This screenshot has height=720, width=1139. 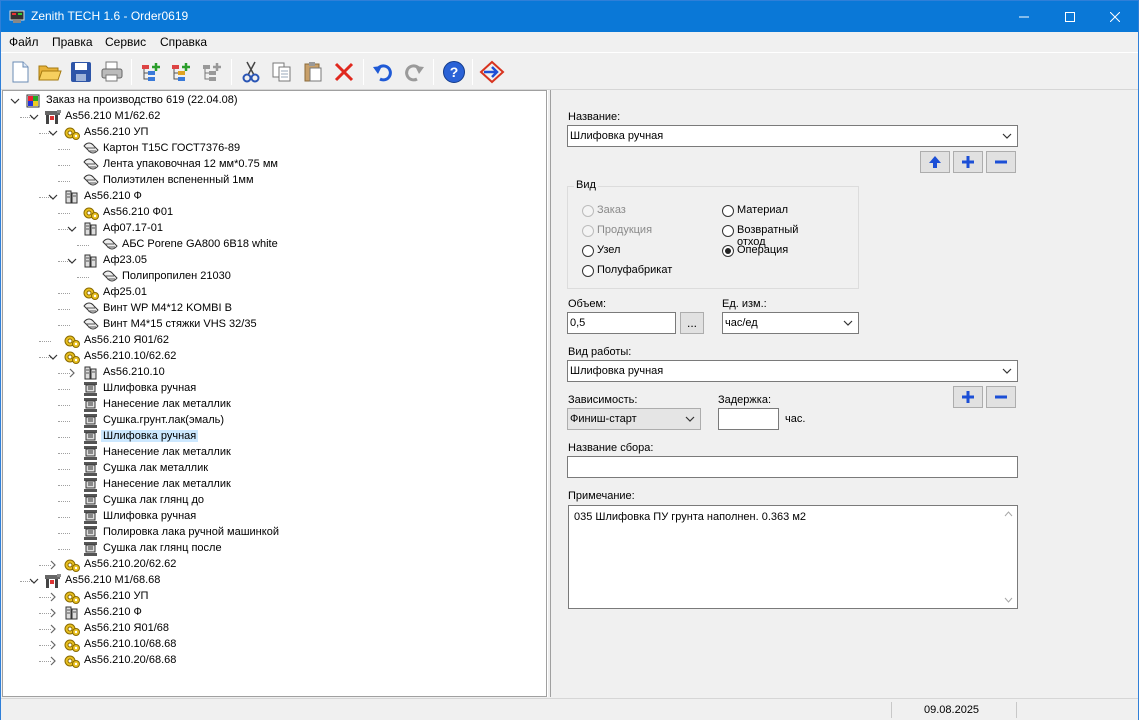 What do you see at coordinates (492, 72) in the screenshot?
I see `export-button` at bounding box center [492, 72].